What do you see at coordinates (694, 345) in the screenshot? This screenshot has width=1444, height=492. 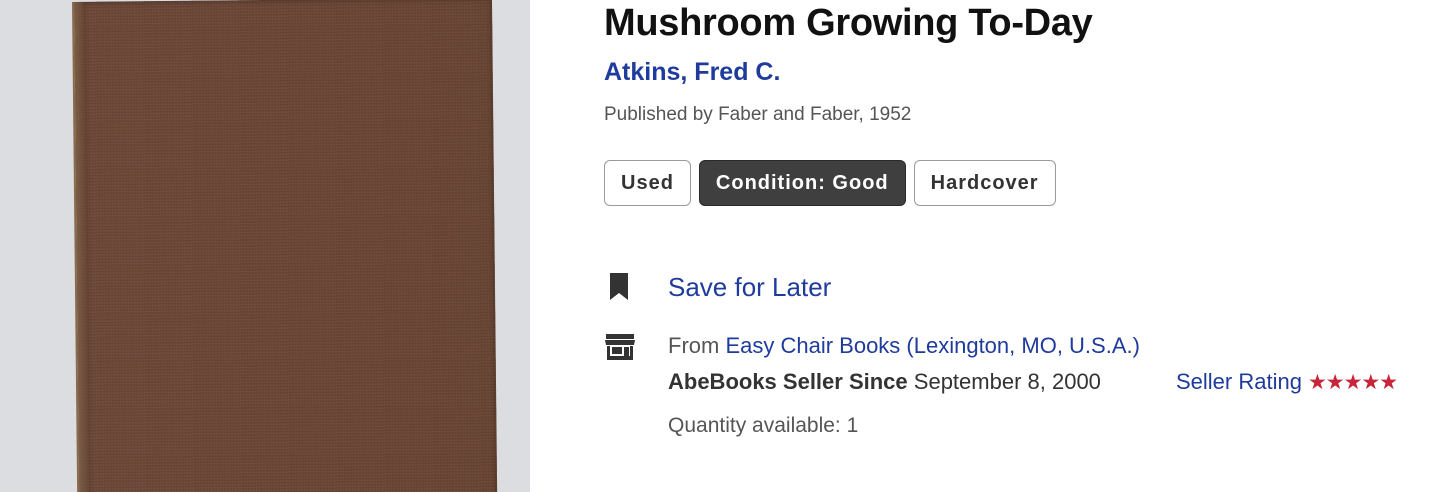 I see `from-prefix: From` at bounding box center [694, 345].